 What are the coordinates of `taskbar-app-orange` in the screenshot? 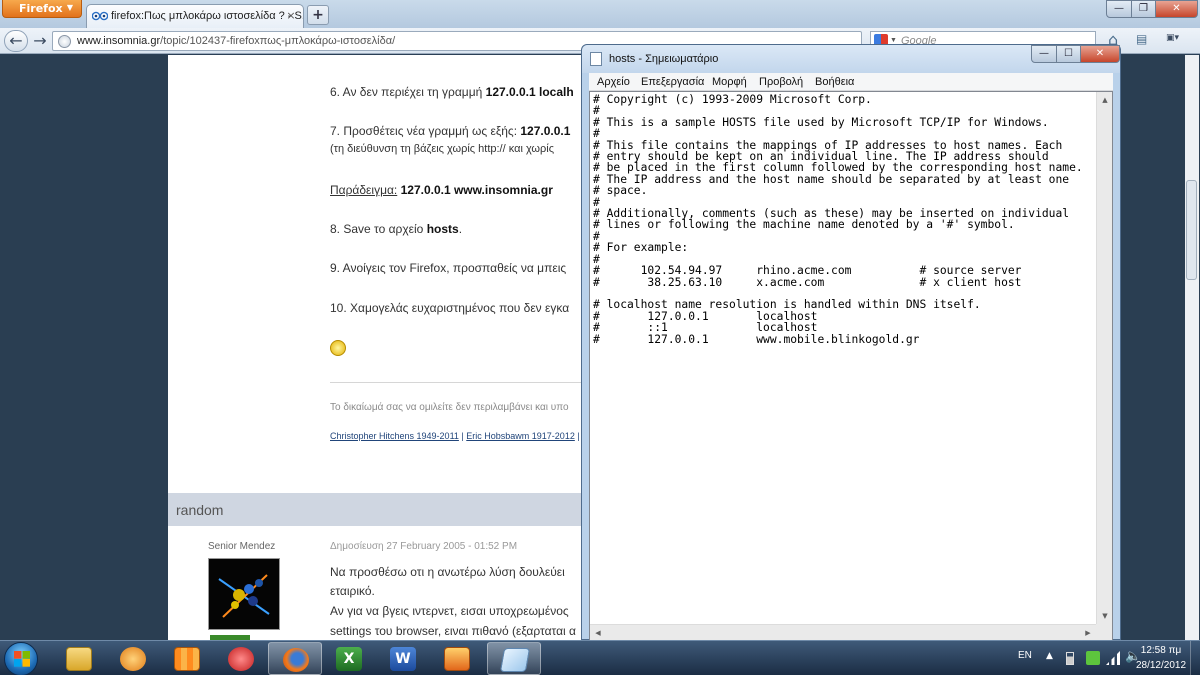 It's located at (187, 658).